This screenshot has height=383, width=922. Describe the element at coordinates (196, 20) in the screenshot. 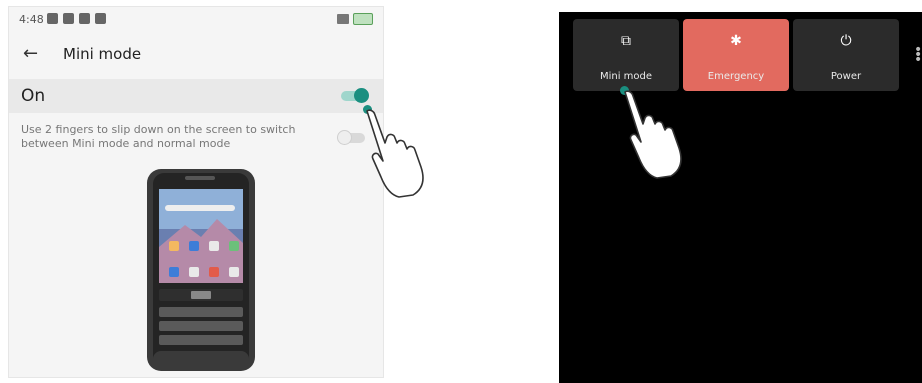

I see `status-bar: 4:48` at that location.